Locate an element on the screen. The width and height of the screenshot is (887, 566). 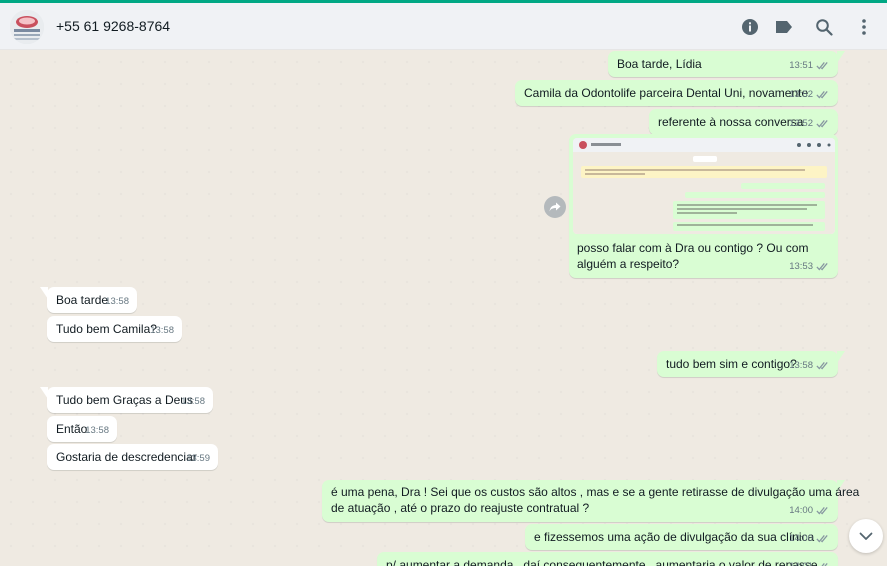
message-meta: 14:01 is located at coordinates (809, 562).